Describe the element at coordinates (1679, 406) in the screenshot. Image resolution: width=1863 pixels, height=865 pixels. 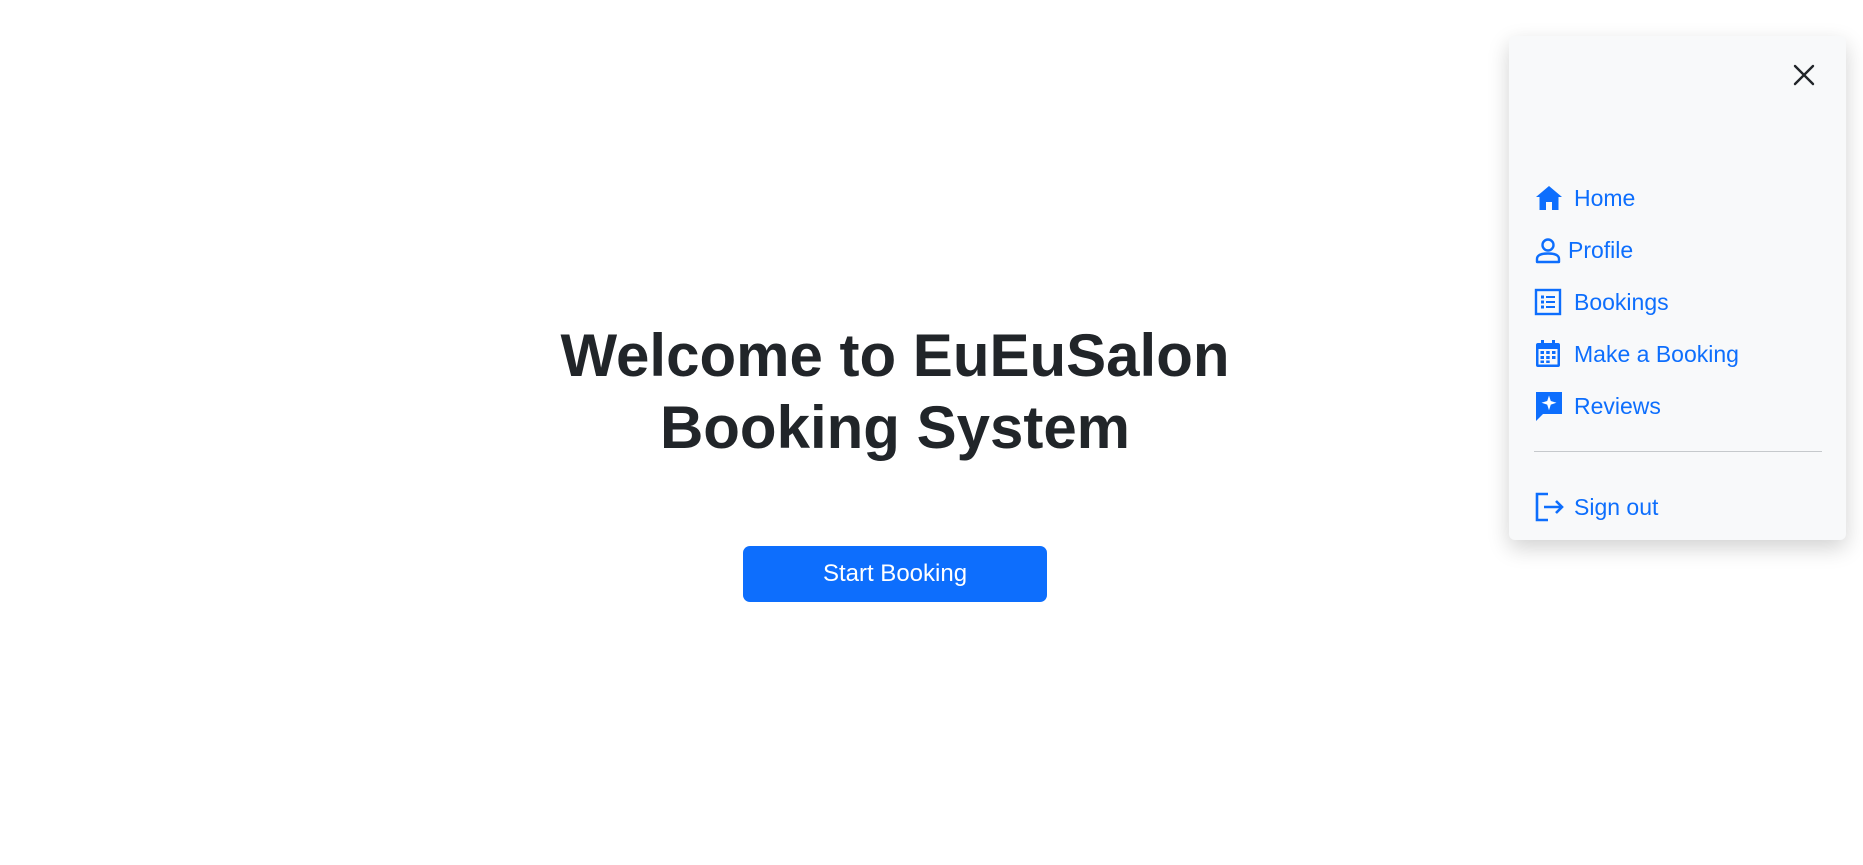
I see `sidebar-item-reviews: Reviews` at that location.